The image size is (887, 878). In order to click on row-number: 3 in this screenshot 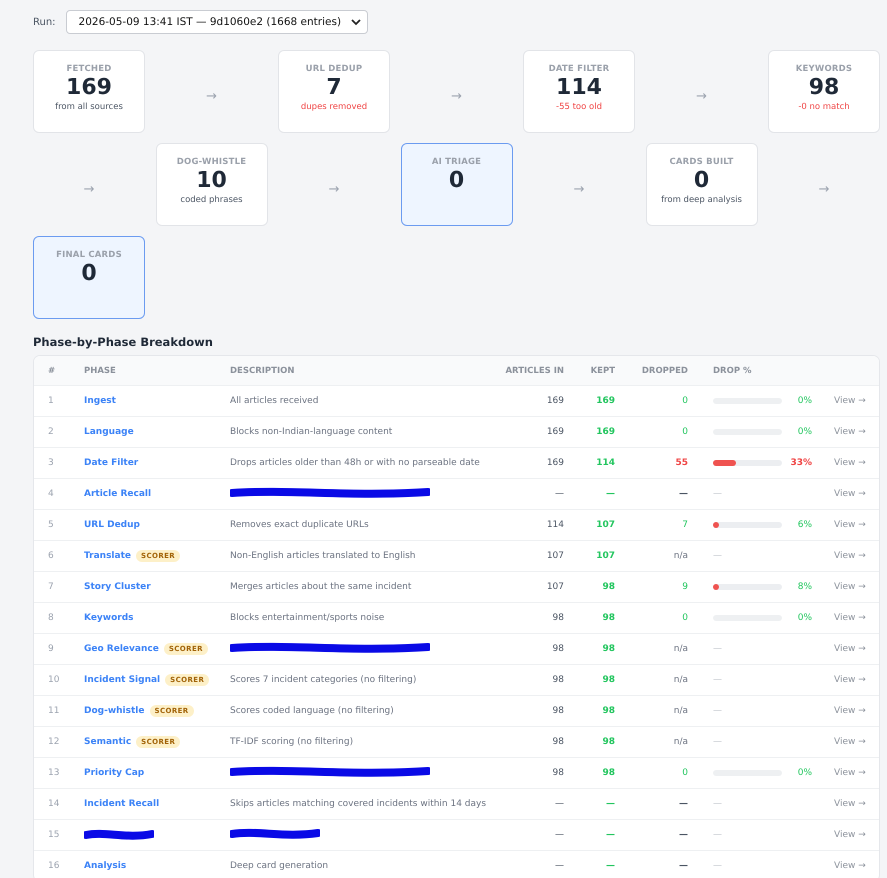, I will do `click(51, 463)`.